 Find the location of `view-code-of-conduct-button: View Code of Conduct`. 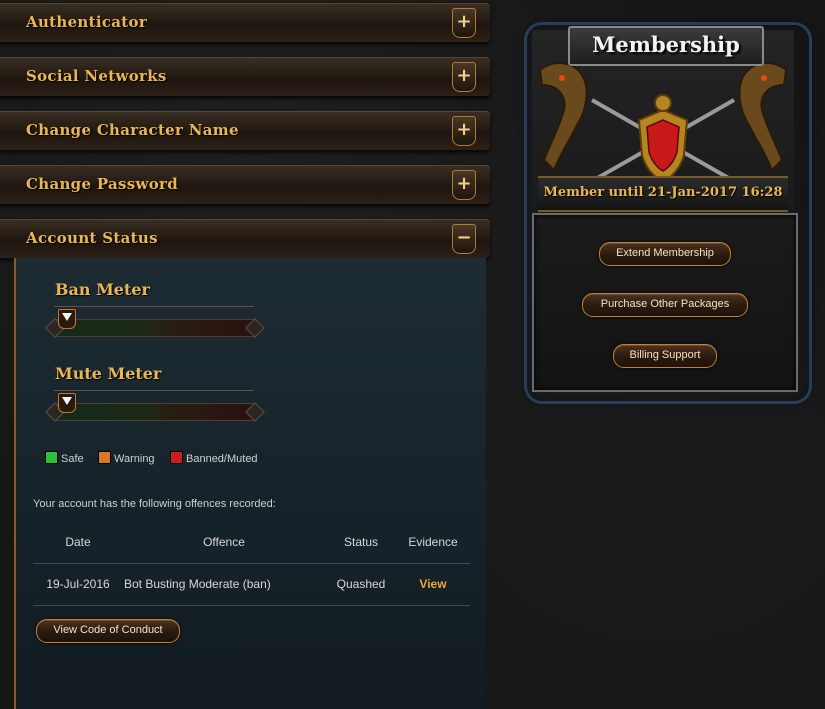

view-code-of-conduct-button: View Code of Conduct is located at coordinates (108, 631).